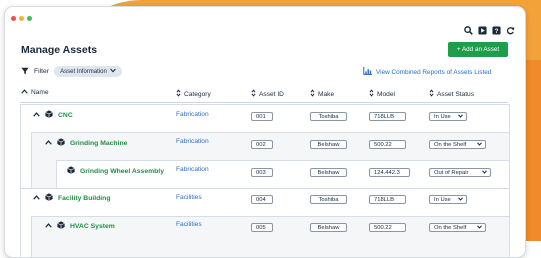 The image size is (541, 258). I want to click on asset-name-link: Grinding Wheel Assembly, so click(122, 171).